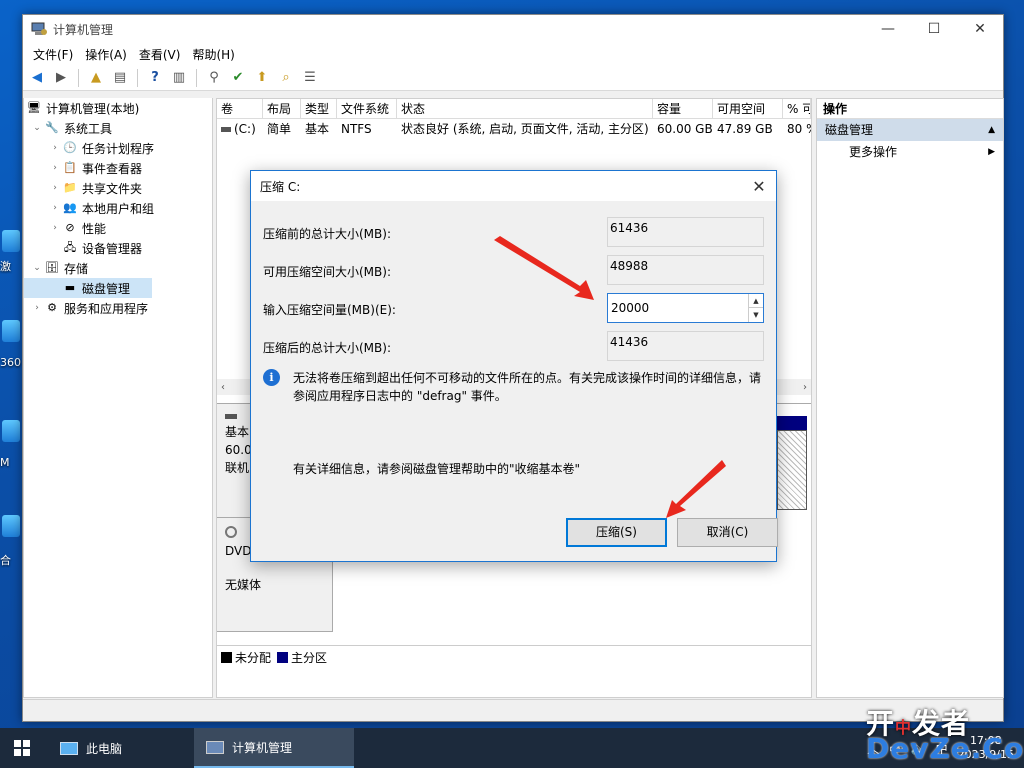 The image size is (1024, 768). What do you see at coordinates (5, 266) in the screenshot?
I see `desktop-label: 激` at bounding box center [5, 266].